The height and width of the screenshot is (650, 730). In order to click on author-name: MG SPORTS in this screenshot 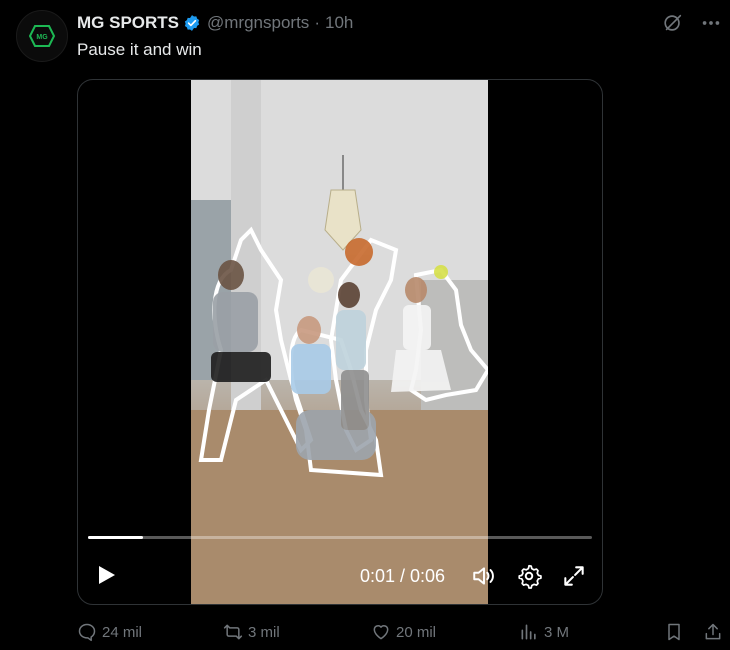, I will do `click(128, 23)`.